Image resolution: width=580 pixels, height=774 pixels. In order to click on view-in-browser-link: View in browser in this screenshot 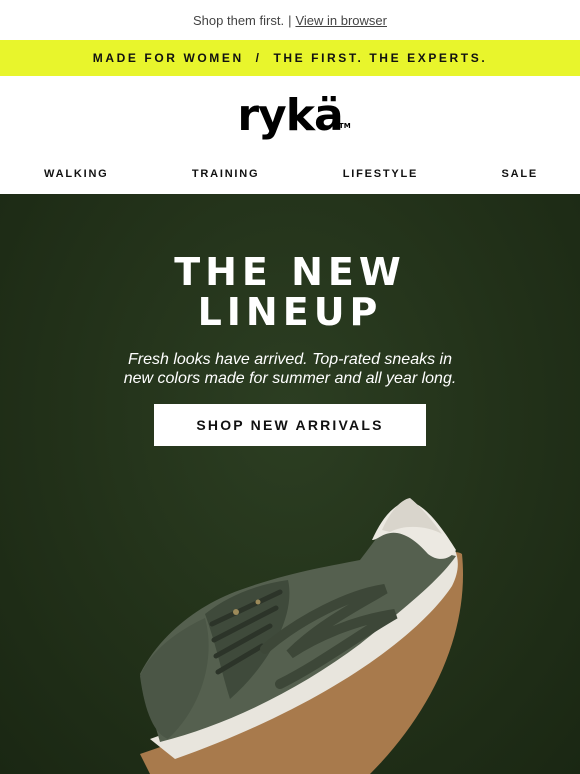, I will do `click(341, 20)`.